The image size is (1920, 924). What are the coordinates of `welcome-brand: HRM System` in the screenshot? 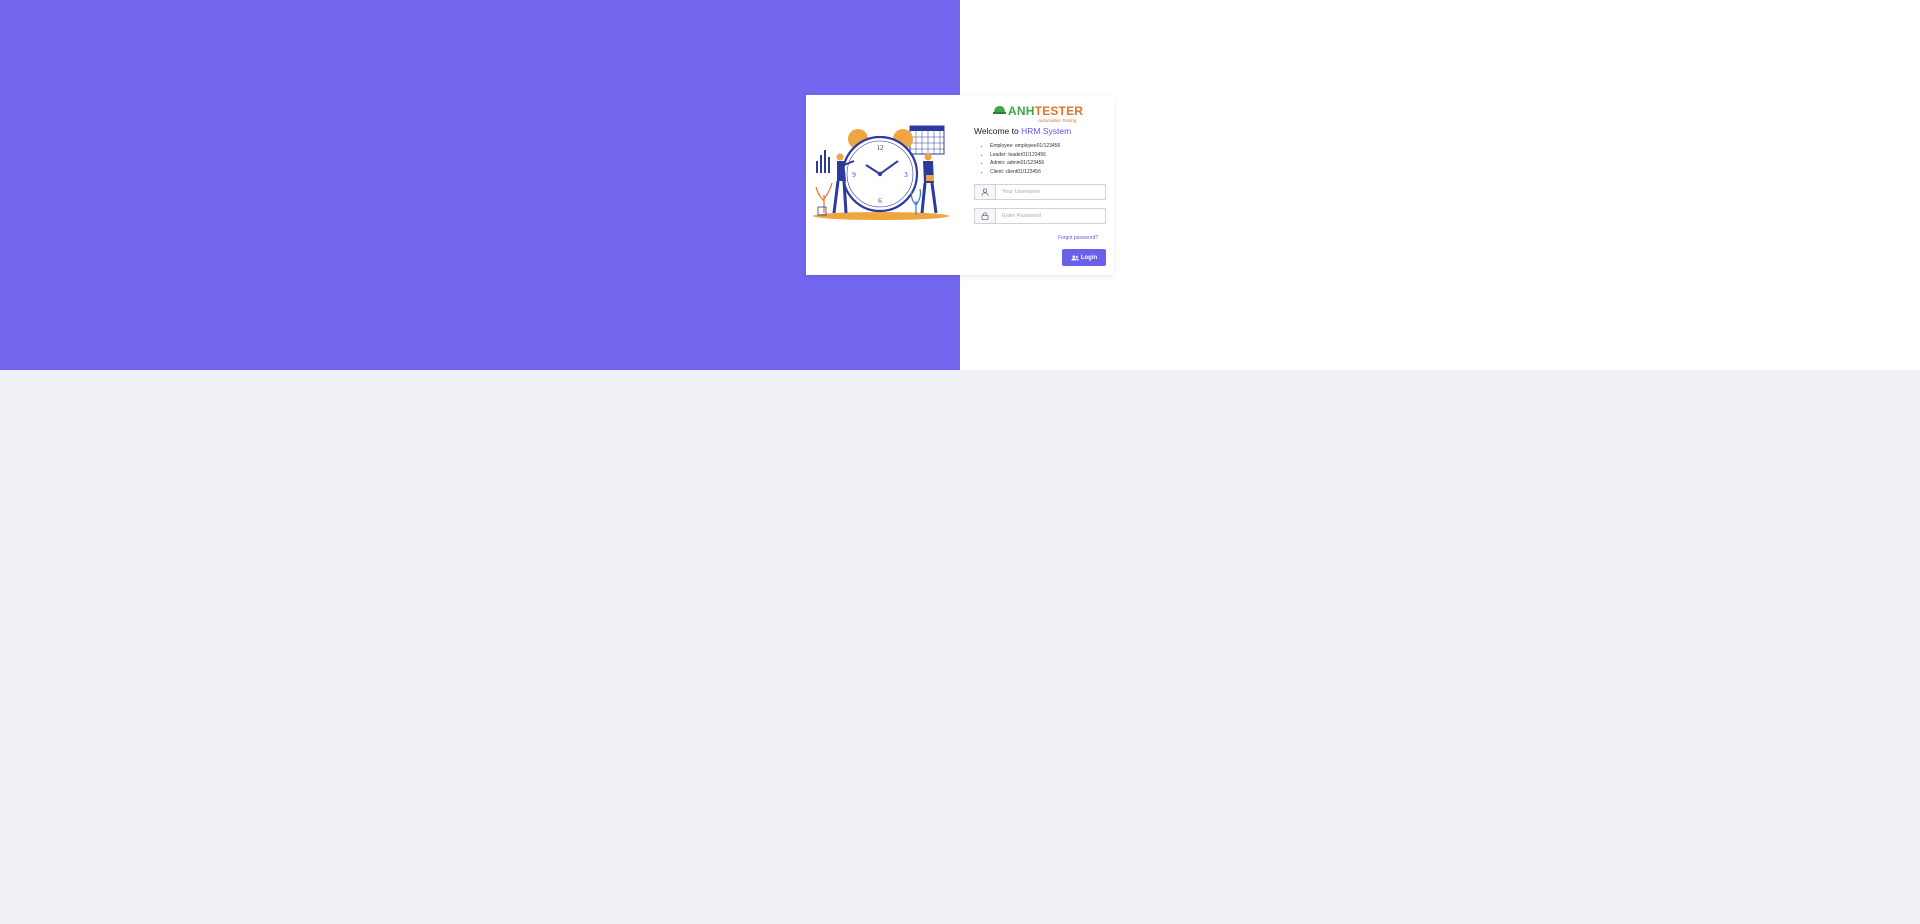 It's located at (1046, 131).